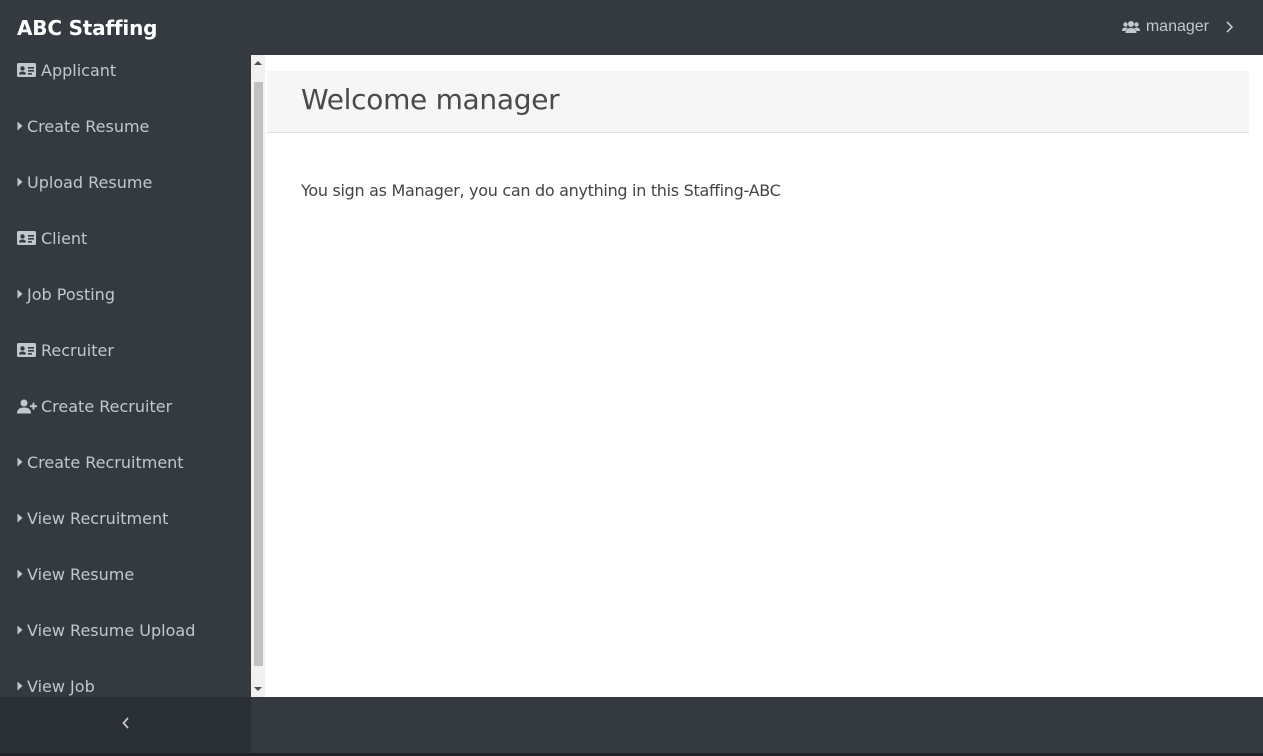  I want to click on scroll-down-arrow, so click(258, 689).